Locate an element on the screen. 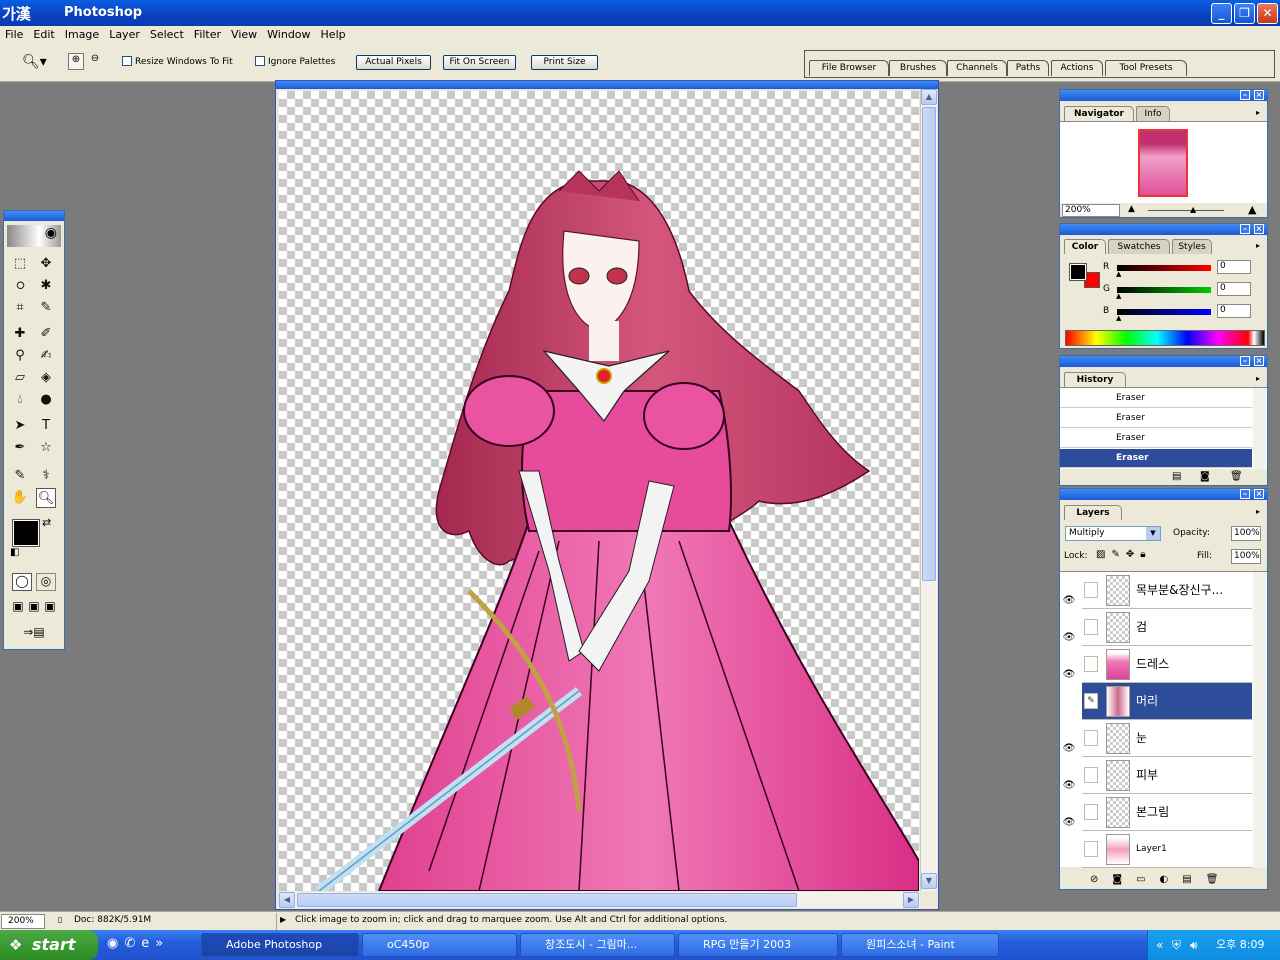 The height and width of the screenshot is (960, 1280). foreground-color-swatch is located at coordinates (26, 533).